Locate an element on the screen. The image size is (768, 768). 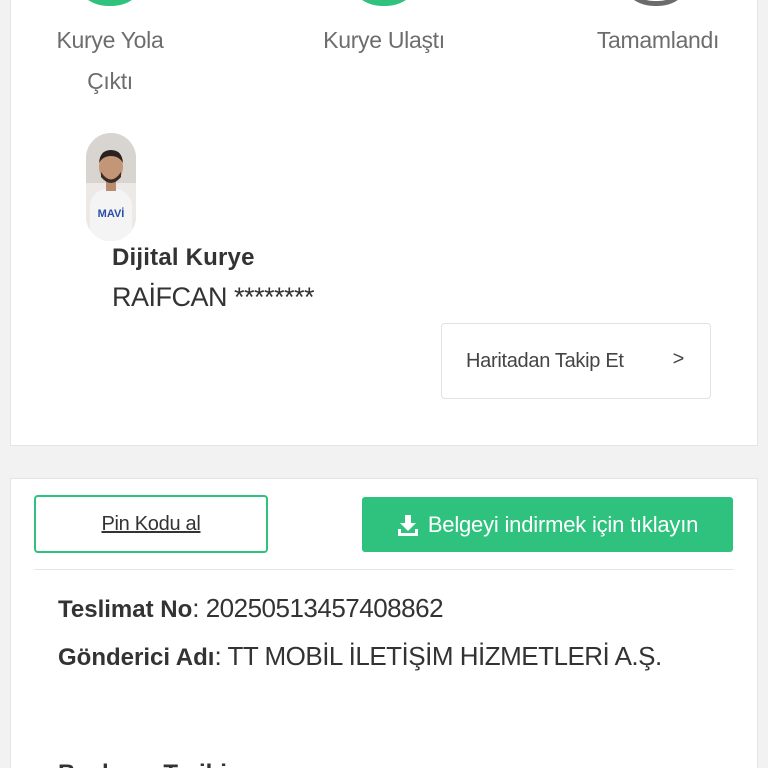
download-icon is located at coordinates (407, 525).